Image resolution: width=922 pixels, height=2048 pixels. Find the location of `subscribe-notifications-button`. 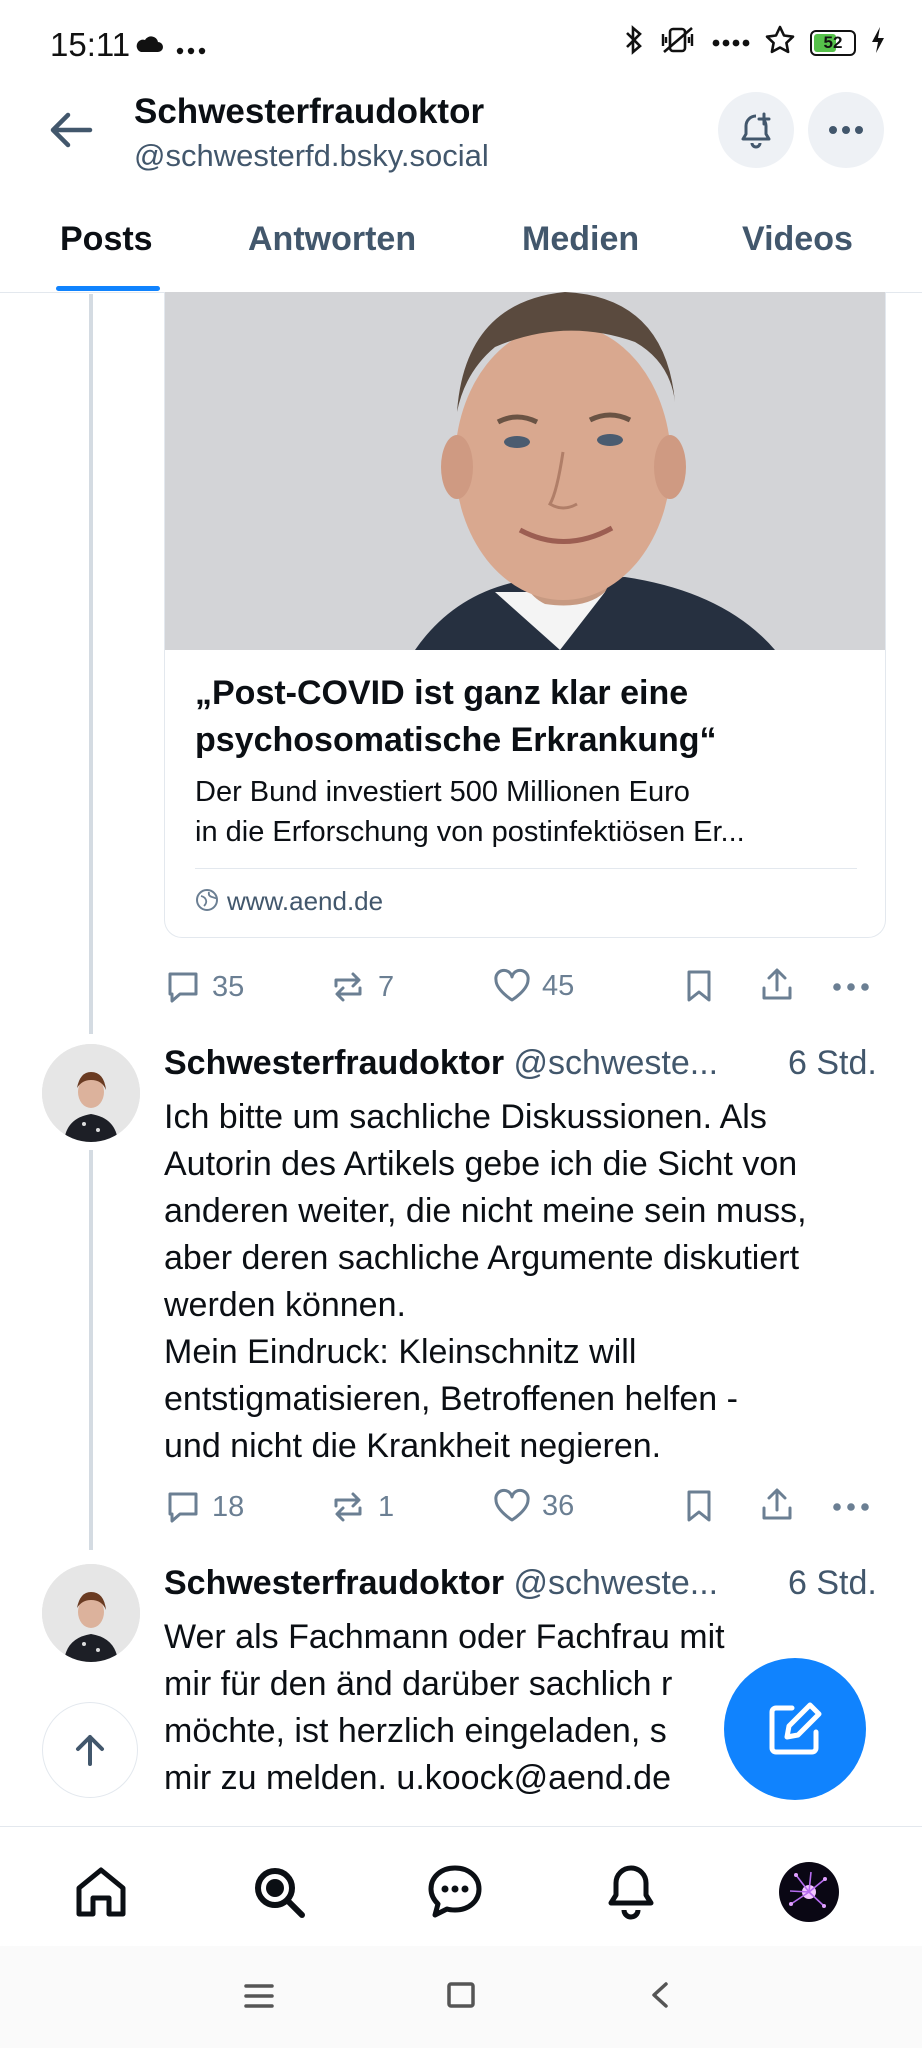

subscribe-notifications-button is located at coordinates (756, 130).